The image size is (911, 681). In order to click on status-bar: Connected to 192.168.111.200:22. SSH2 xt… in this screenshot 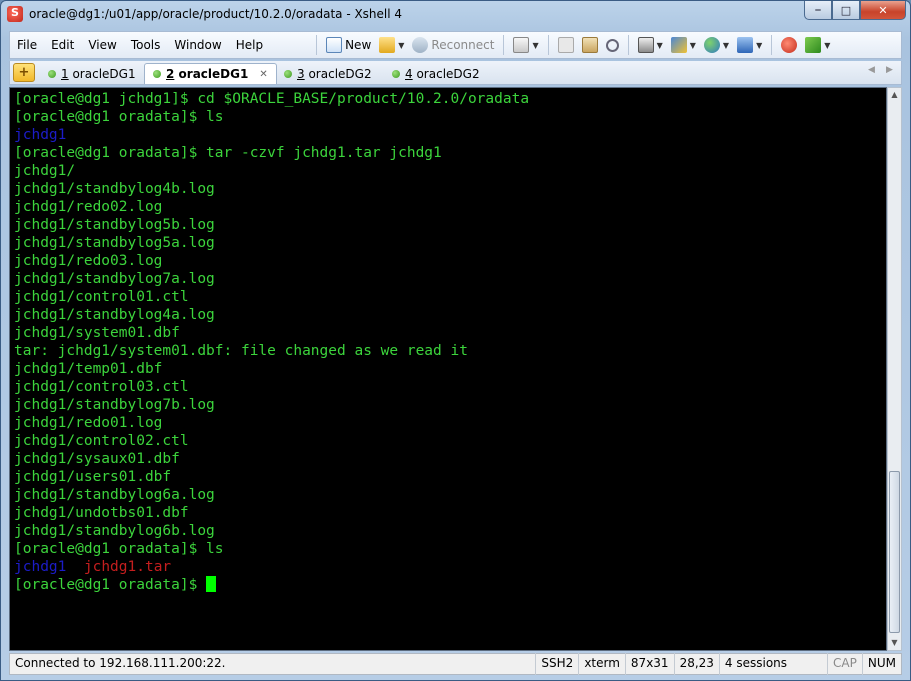, I will do `click(455, 664)`.